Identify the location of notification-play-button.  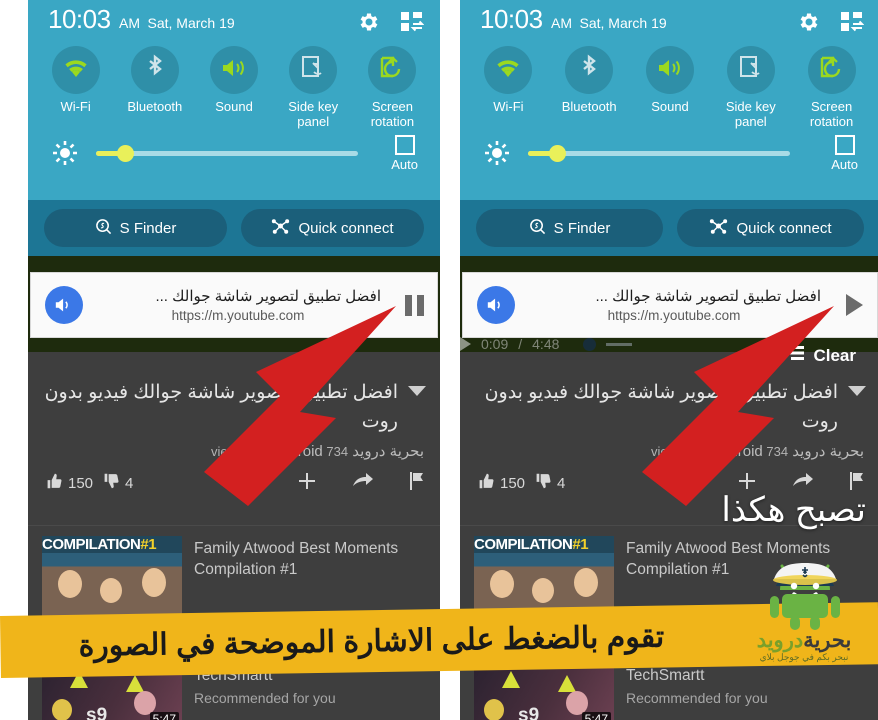
(854, 305).